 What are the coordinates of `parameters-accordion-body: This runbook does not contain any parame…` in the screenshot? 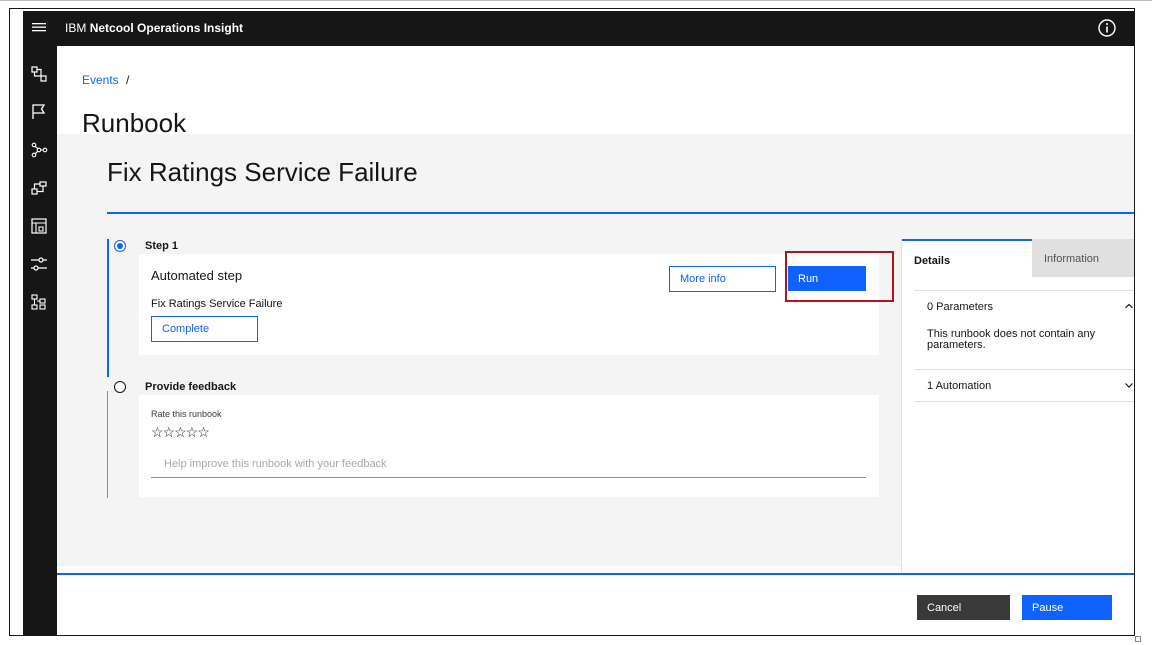 It's located at (1011, 339).